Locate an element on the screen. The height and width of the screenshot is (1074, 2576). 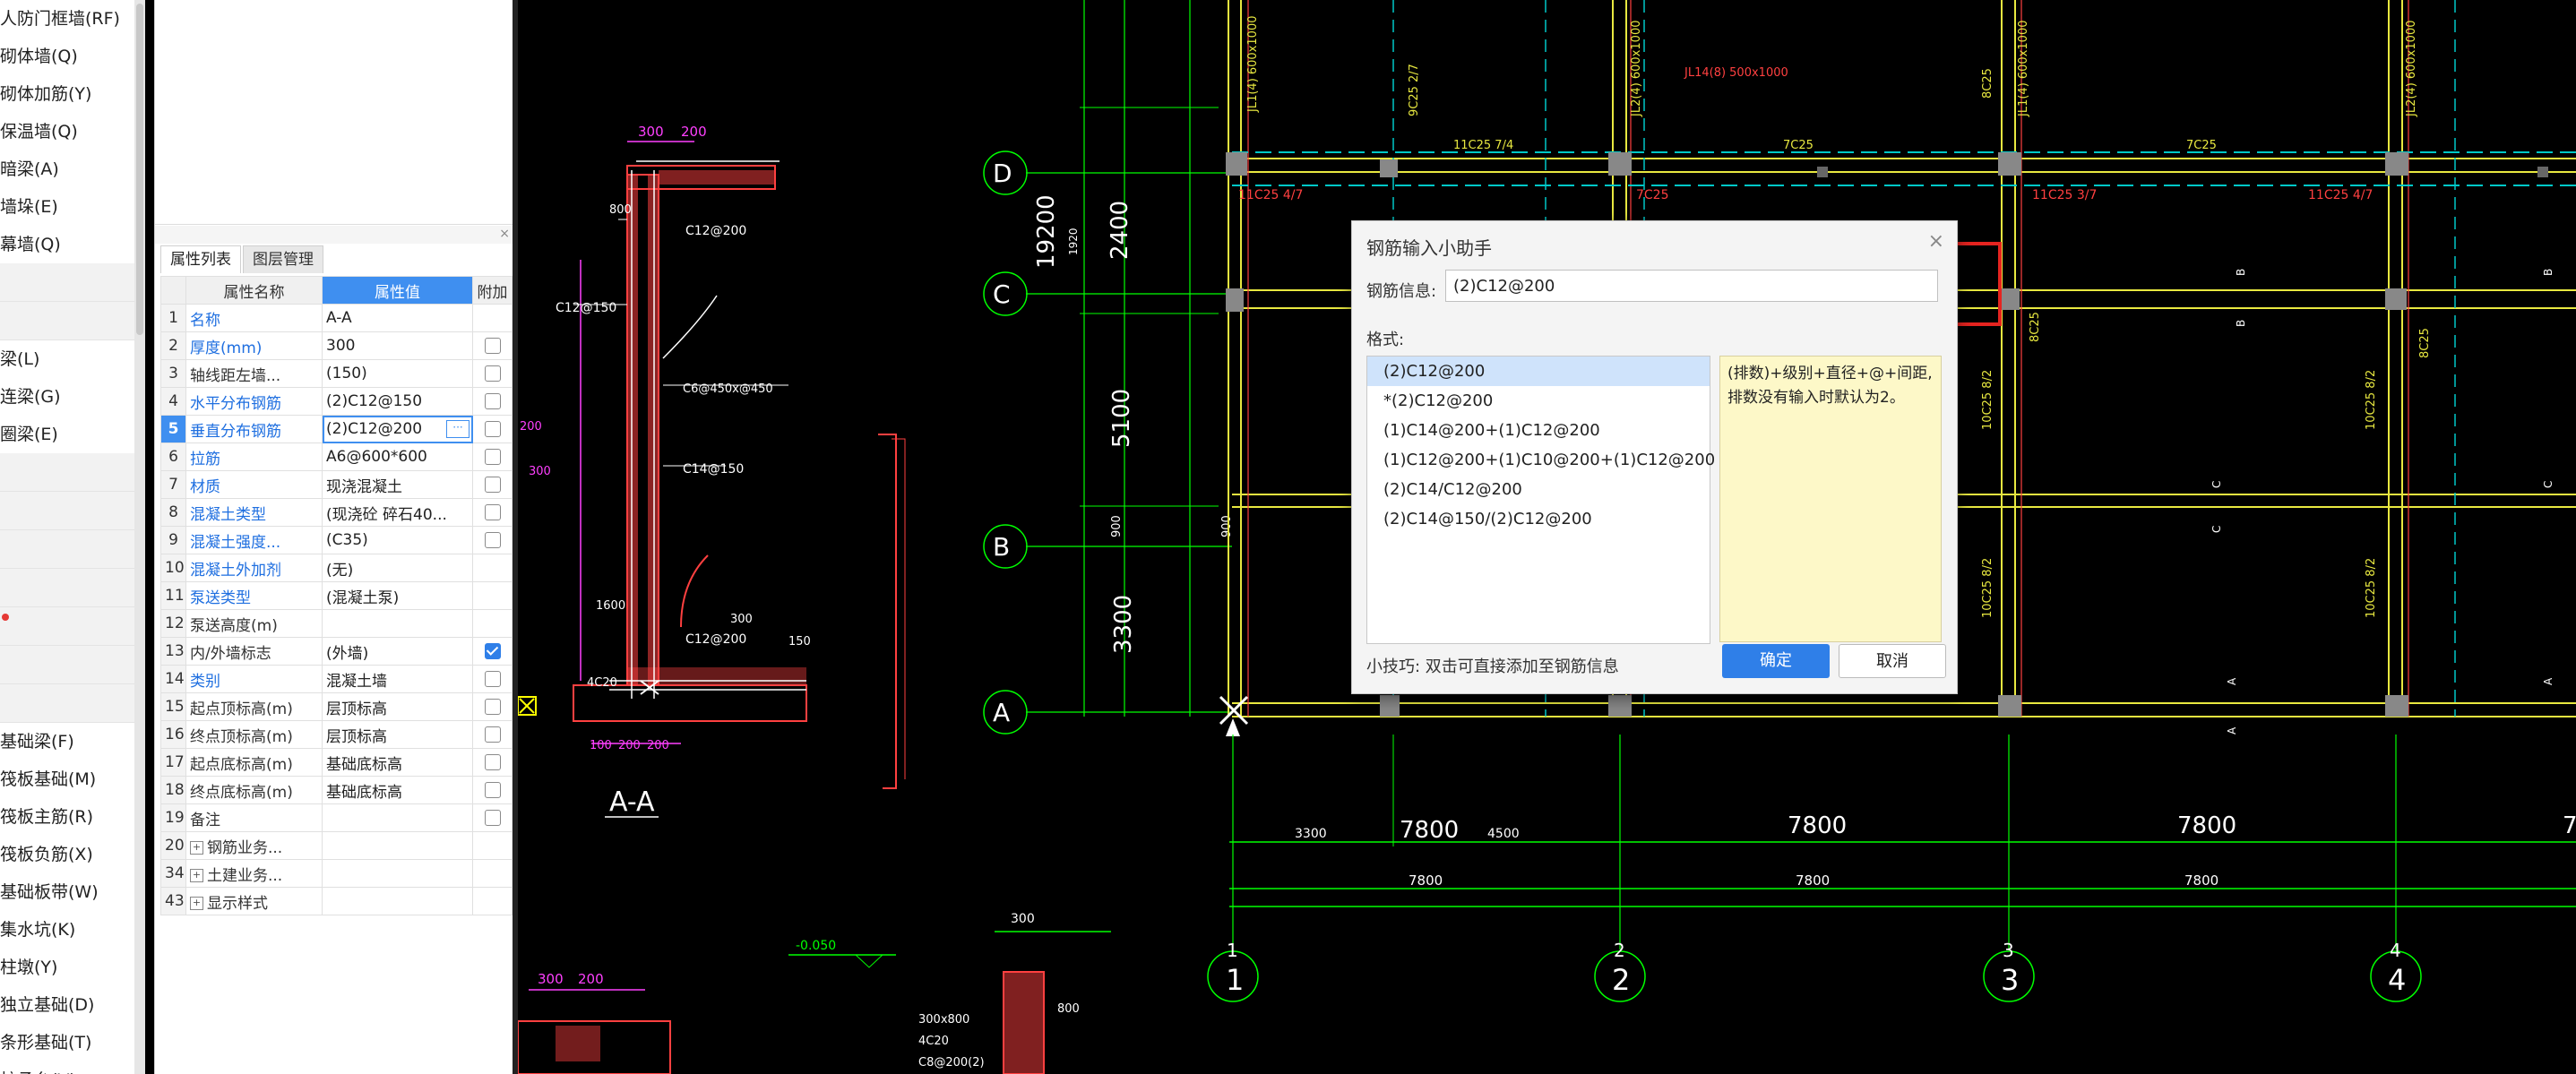
nav-item-foundation-strip: 基础板带(W) is located at coordinates (71, 892).